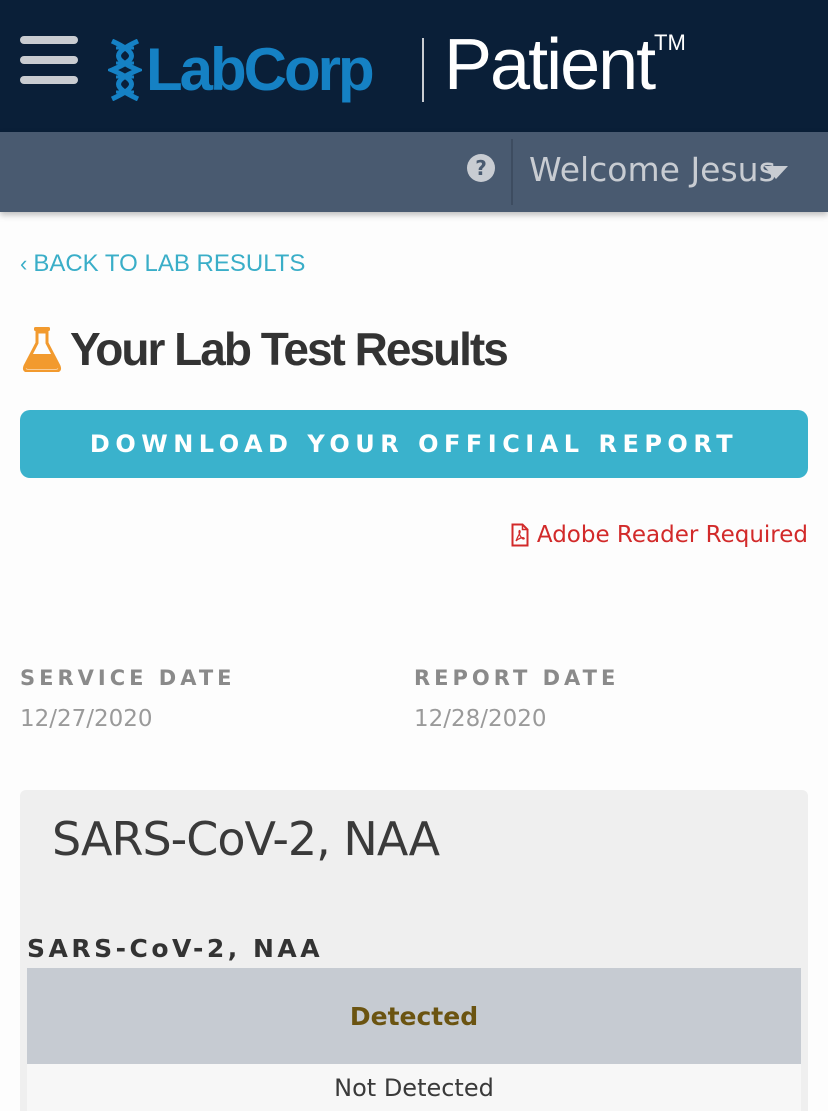  What do you see at coordinates (125, 70) in the screenshot?
I see `dna-helix-icon` at bounding box center [125, 70].